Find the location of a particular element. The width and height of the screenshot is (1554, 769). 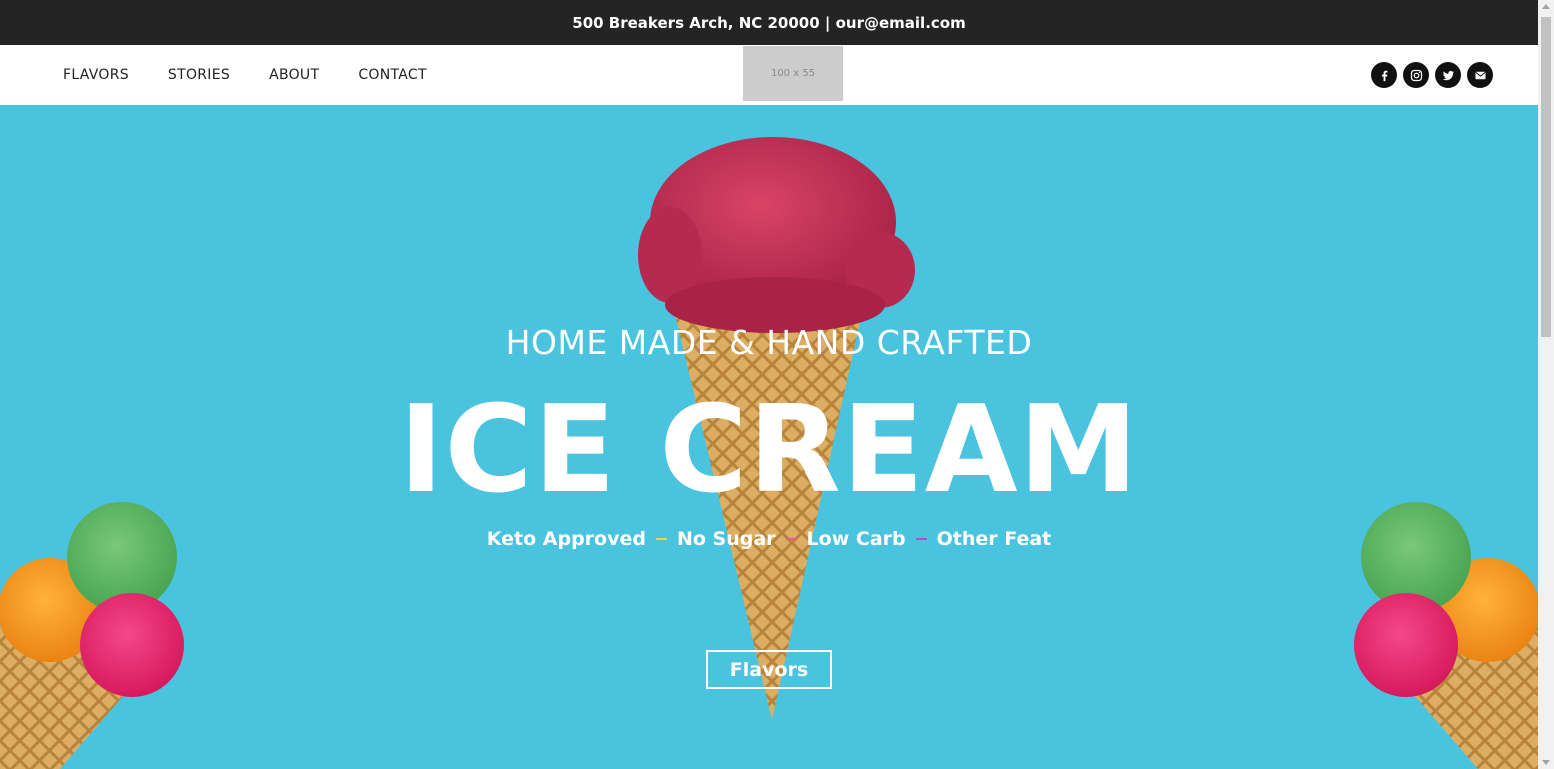

nav-link-stories: STORIES is located at coordinates (199, 75).